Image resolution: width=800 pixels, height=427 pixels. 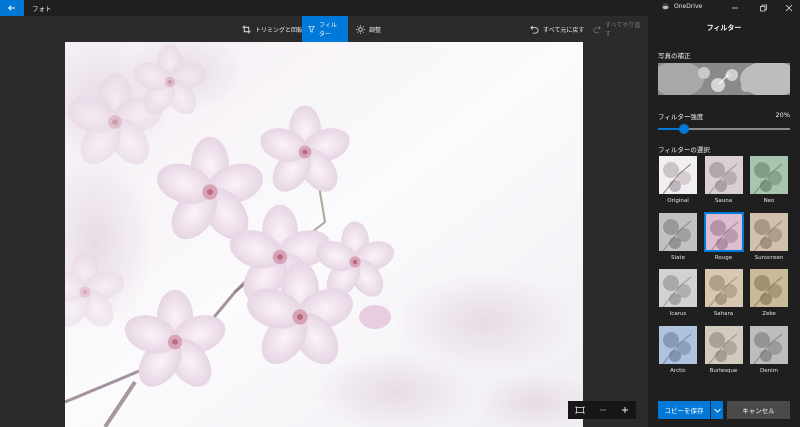 I want to click on filter-name: Sauna, so click(x=723, y=201).